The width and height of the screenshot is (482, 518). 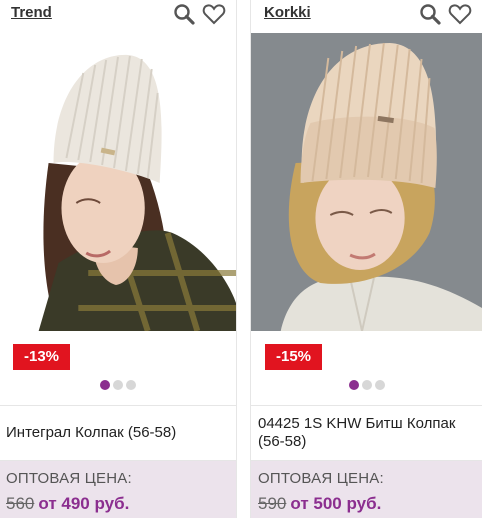 I want to click on price-line: 590 от 500 руб., so click(x=319, y=504).